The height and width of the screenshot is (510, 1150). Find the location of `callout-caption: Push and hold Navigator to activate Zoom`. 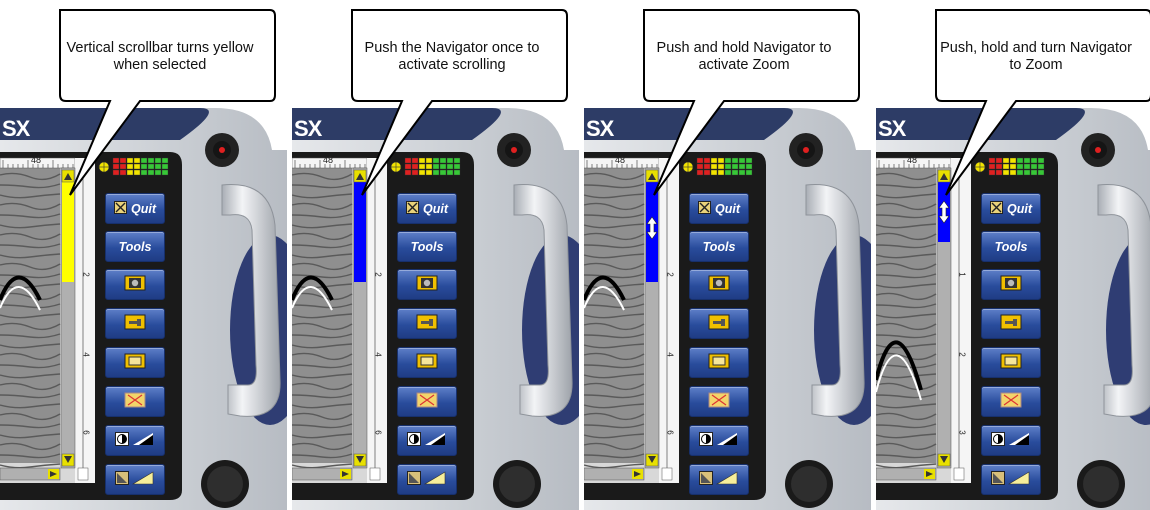

callout-caption: Push and hold Navigator to activate Zoom is located at coordinates (744, 56).